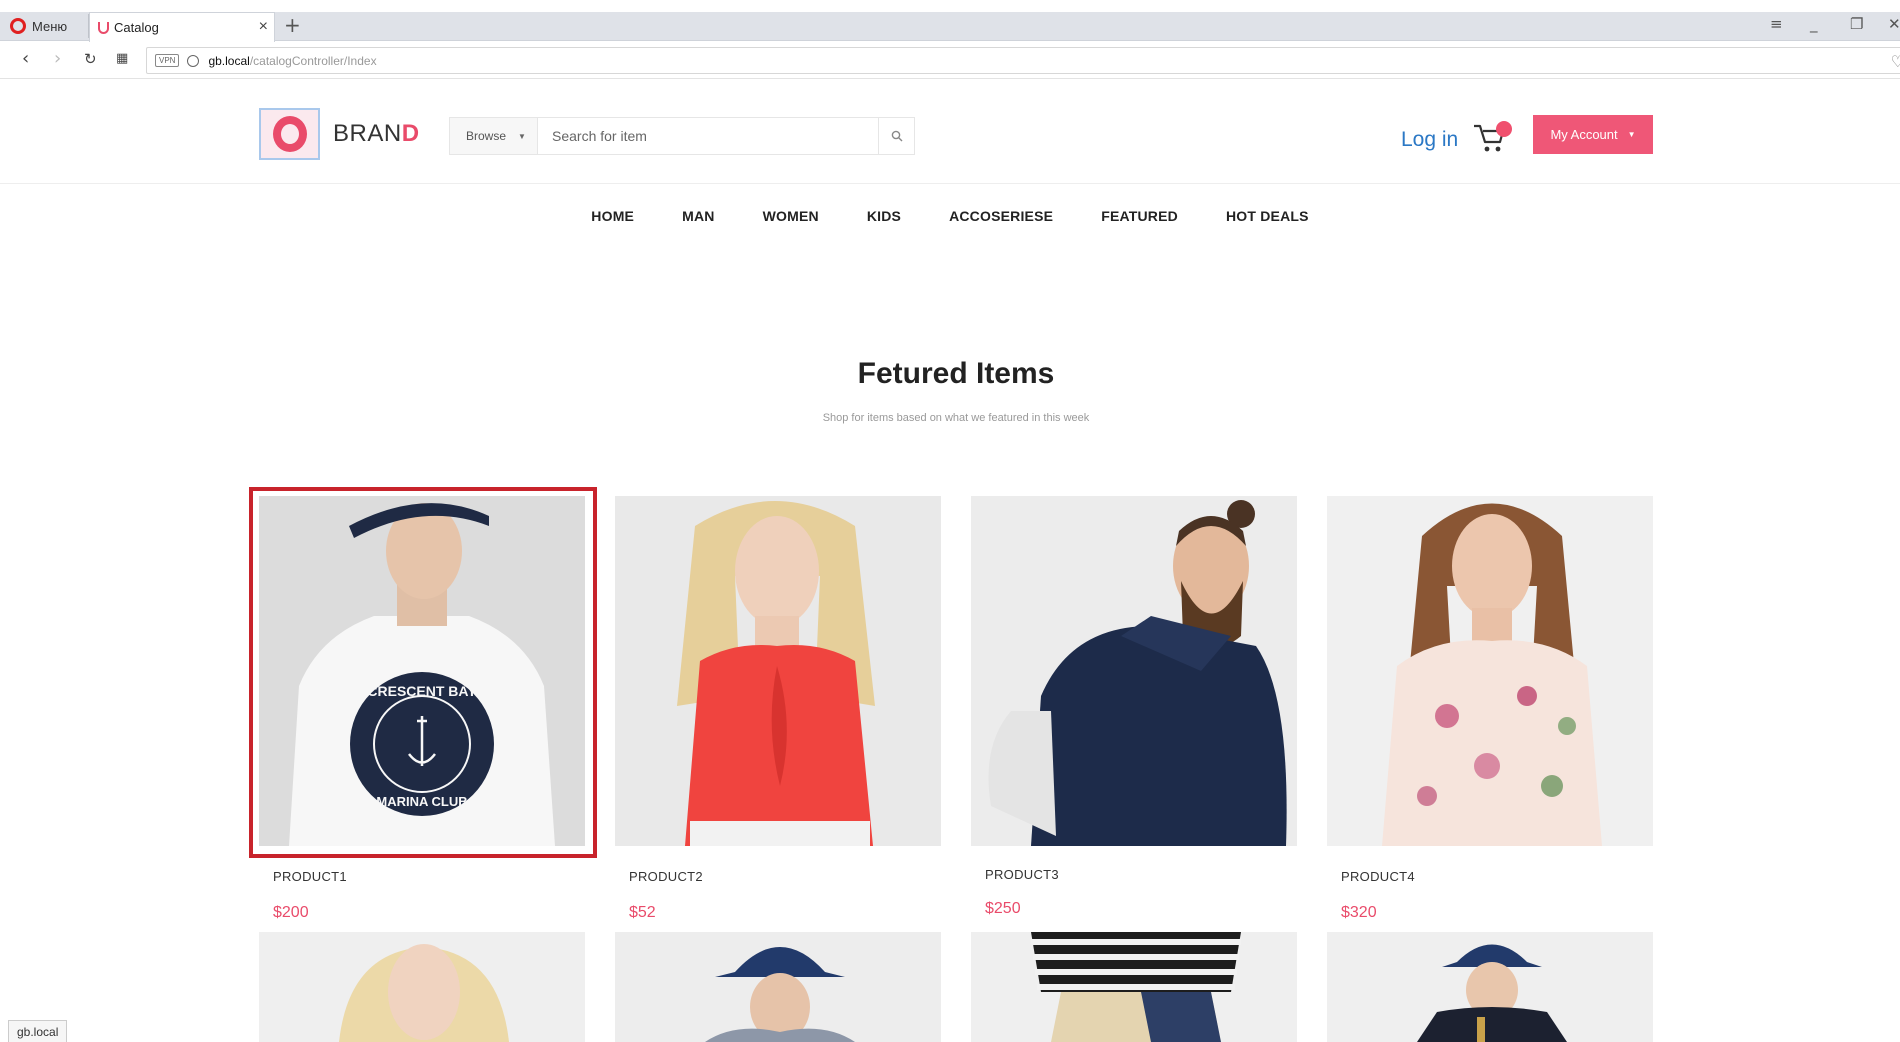 The image size is (1900, 1042). Describe the element at coordinates (289, 134) in the screenshot. I see `brand-logo-icon` at that location.